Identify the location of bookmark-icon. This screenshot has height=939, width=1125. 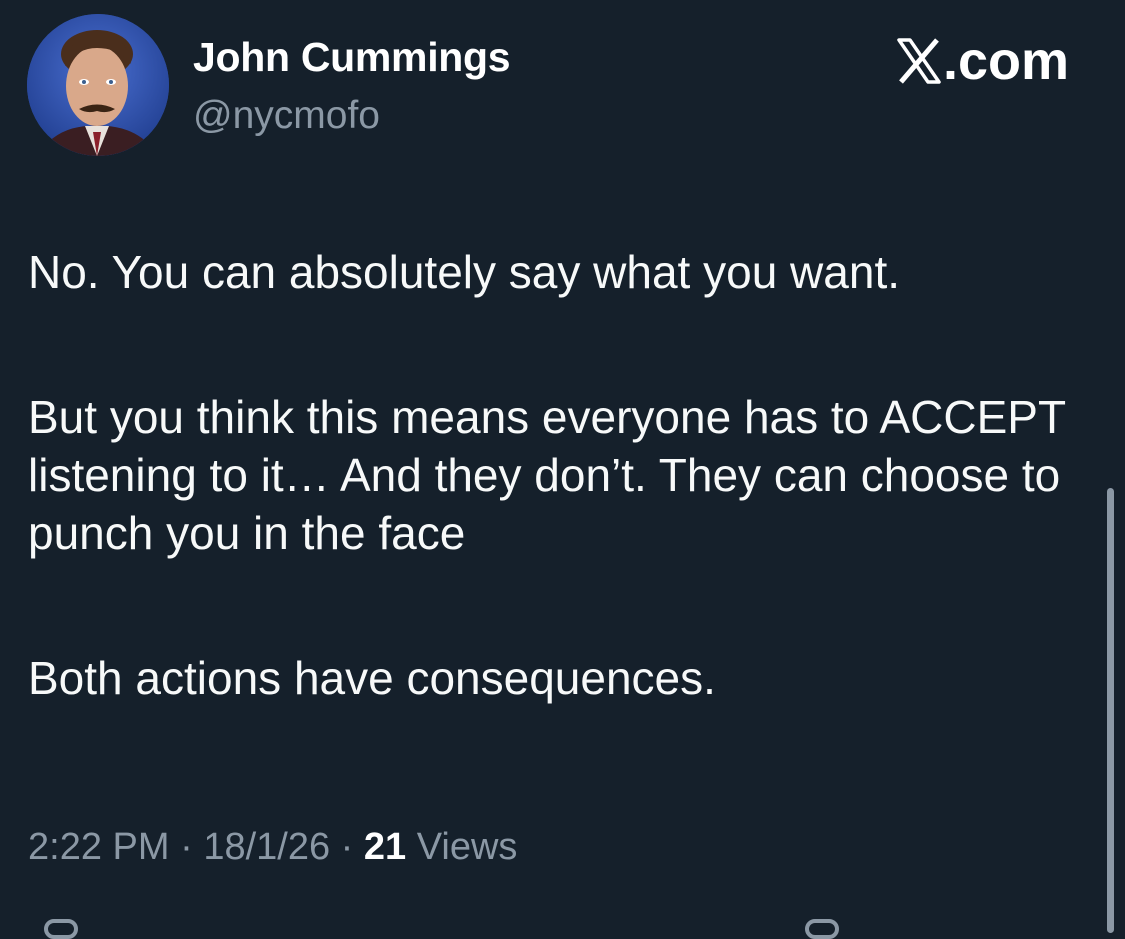
(822, 929).